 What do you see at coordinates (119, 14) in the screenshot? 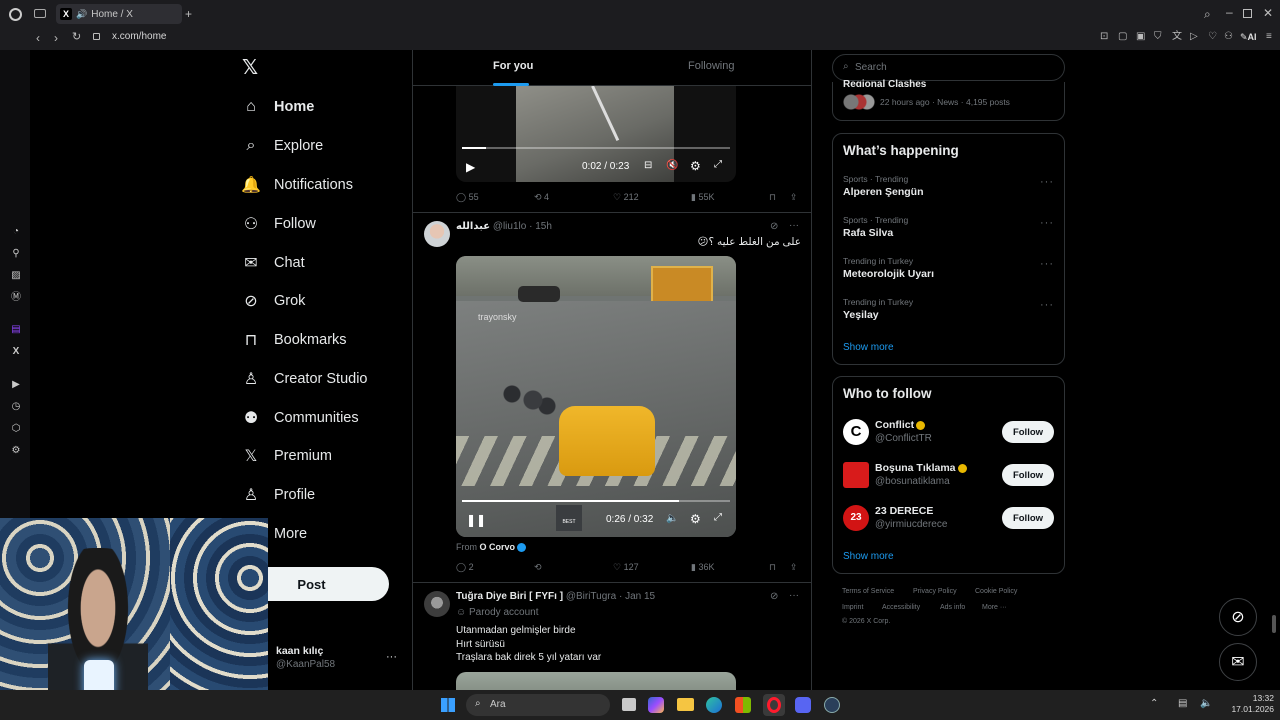
I see `browser-tab-home: X 🔊 Home / X` at bounding box center [119, 14].